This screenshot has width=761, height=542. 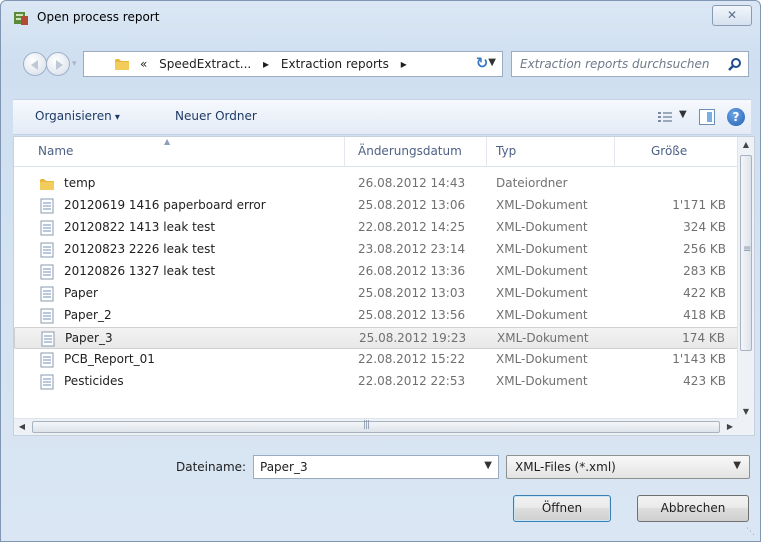 What do you see at coordinates (736, 117) in the screenshot?
I see `help-icon: ?` at bounding box center [736, 117].